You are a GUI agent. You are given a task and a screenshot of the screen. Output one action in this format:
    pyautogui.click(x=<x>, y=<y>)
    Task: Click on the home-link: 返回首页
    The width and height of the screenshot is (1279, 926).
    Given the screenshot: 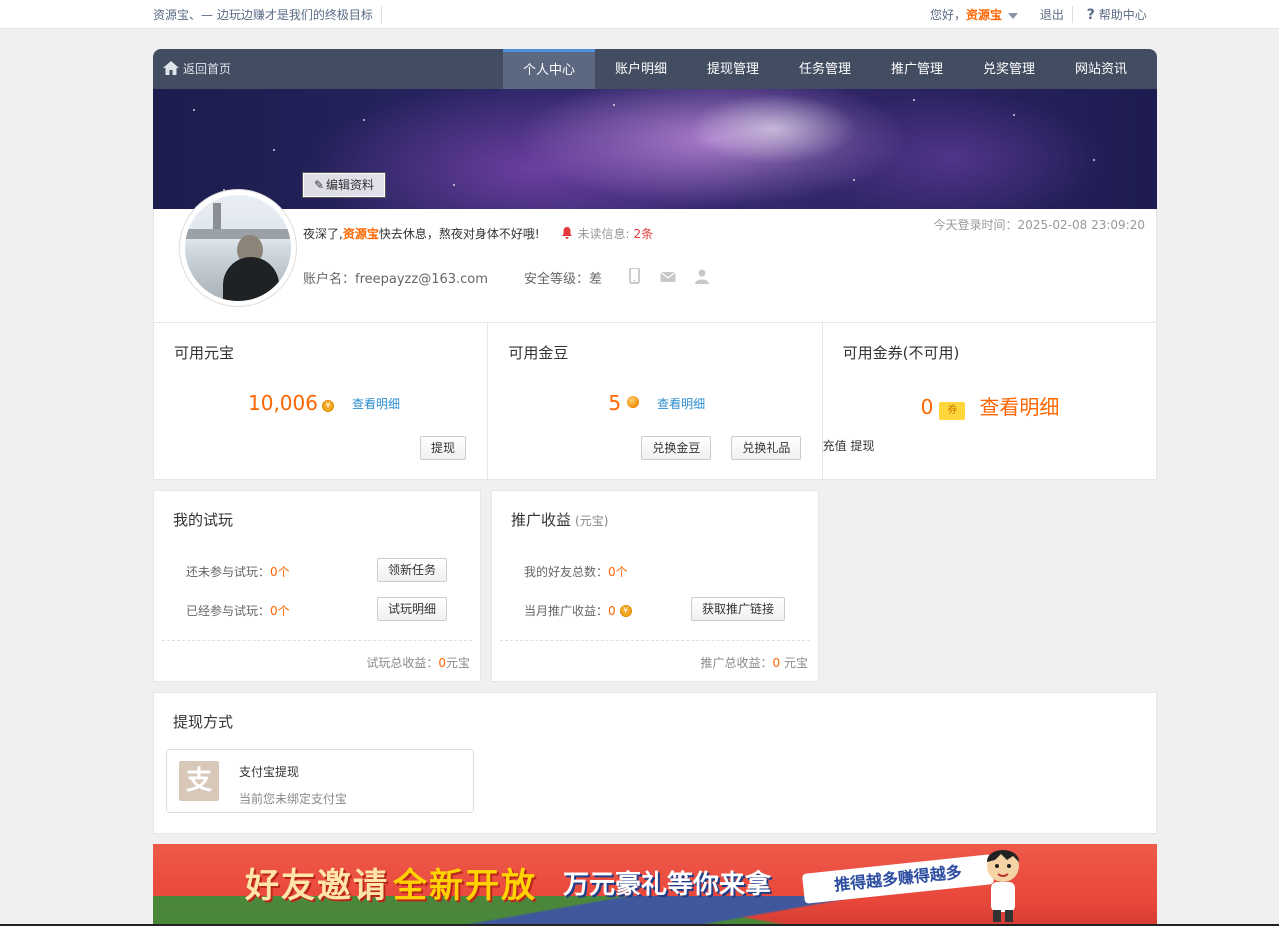 What is the action you would take?
    pyautogui.click(x=197, y=68)
    